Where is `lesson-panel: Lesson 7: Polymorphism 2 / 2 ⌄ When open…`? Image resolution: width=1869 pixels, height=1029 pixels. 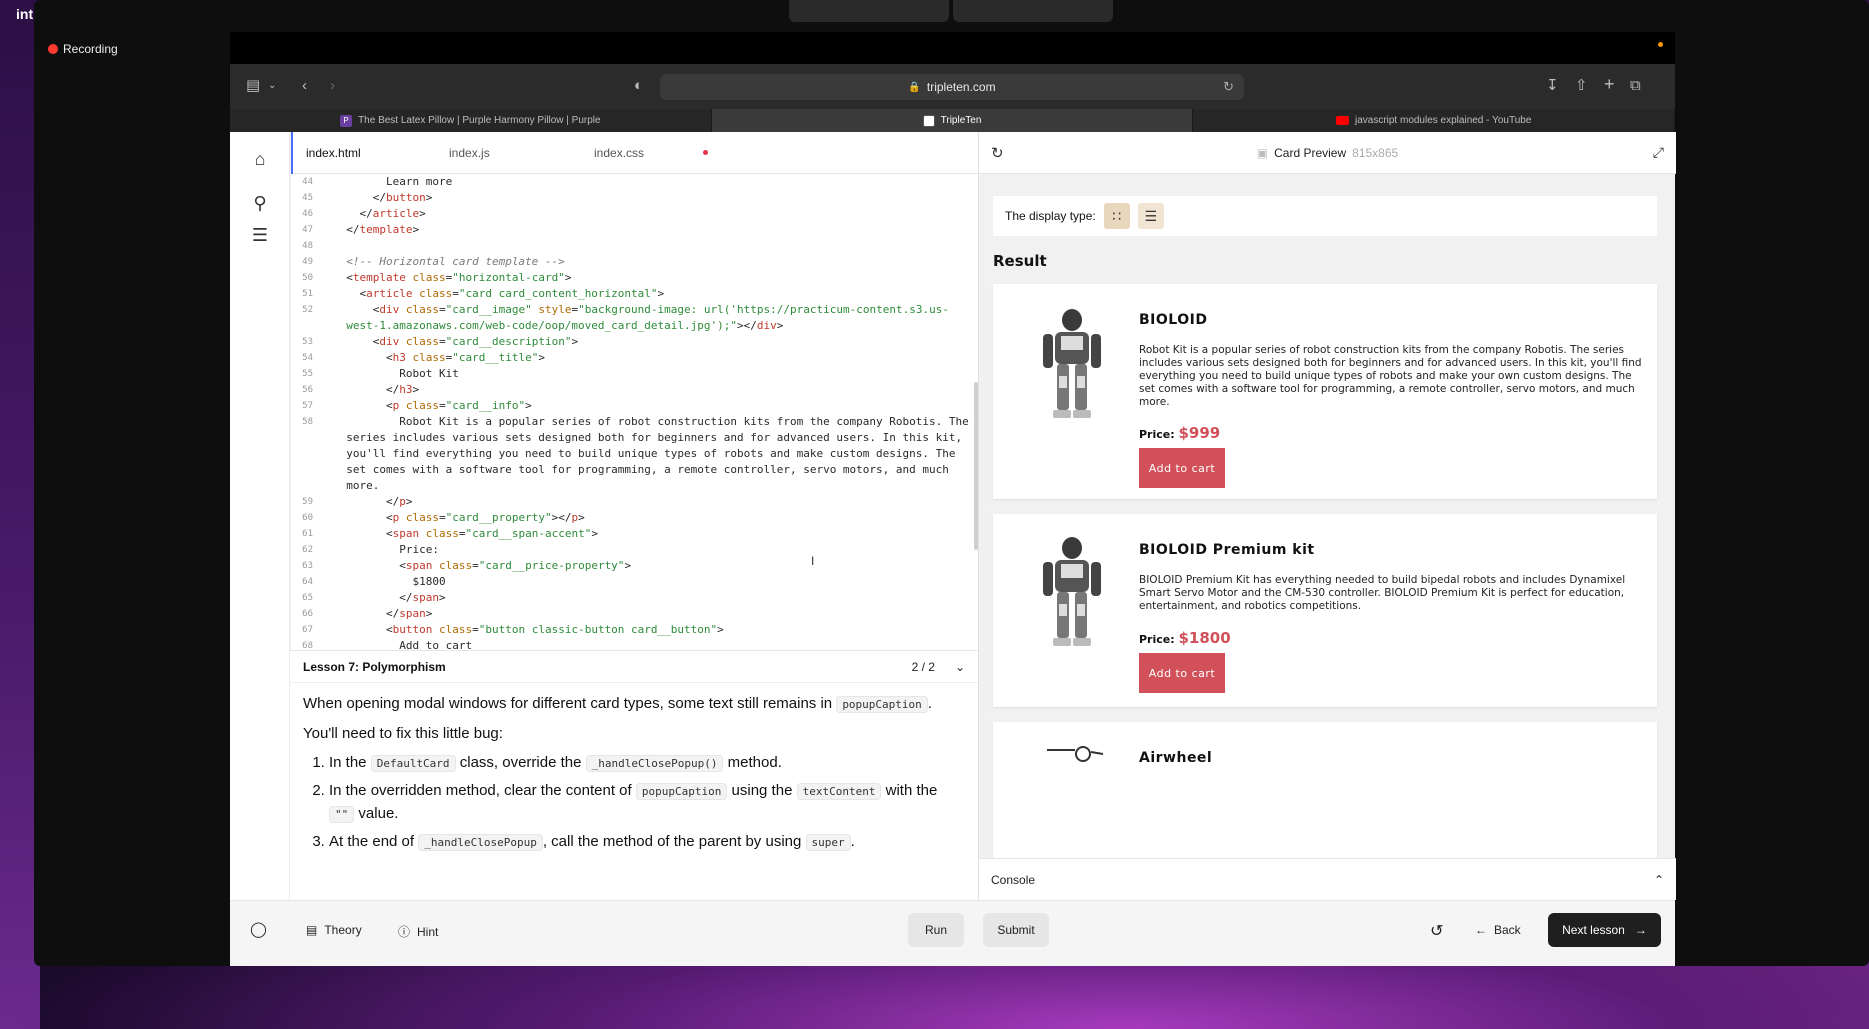 lesson-panel: Lesson 7: Polymorphism 2 / 2 ⌄ When open… is located at coordinates (634, 775).